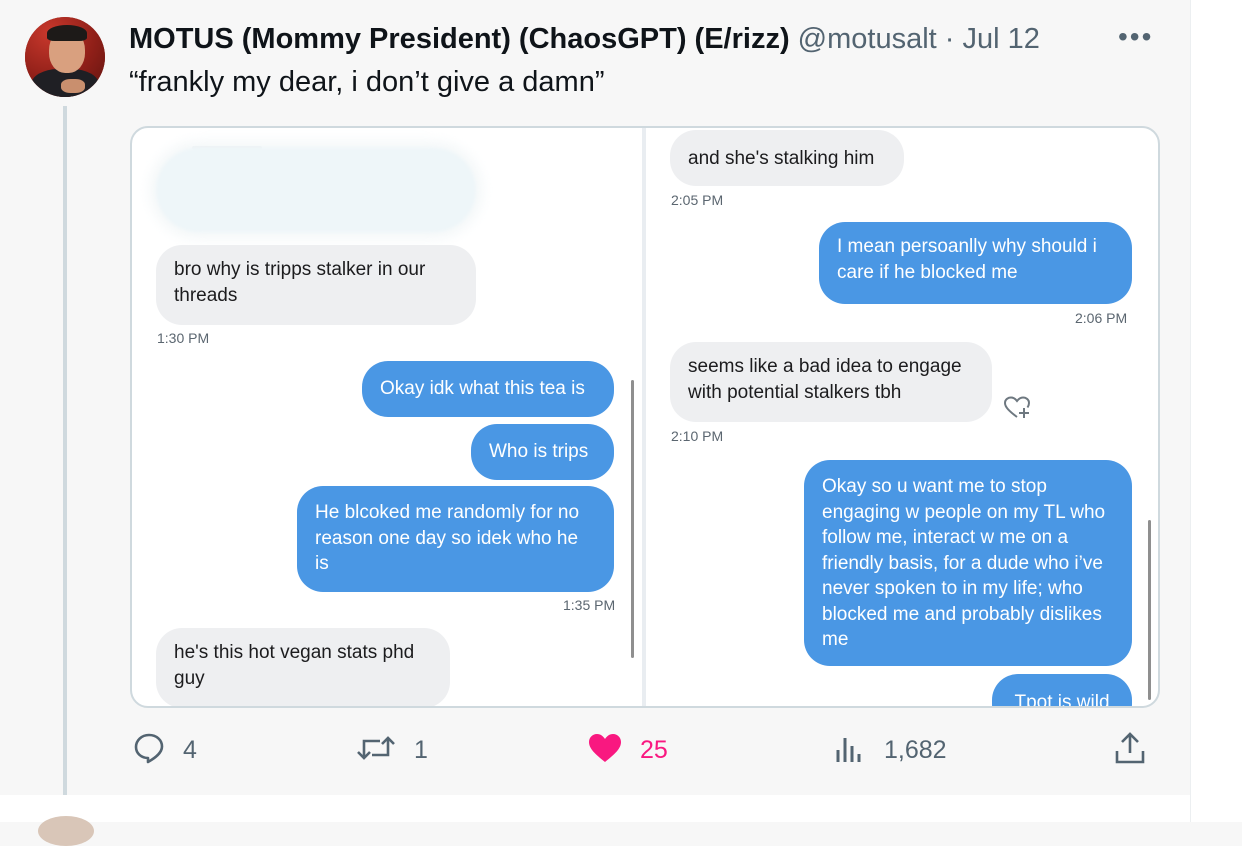 The height and width of the screenshot is (846, 1242). Describe the element at coordinates (1216, 411) in the screenshot. I see `right-column` at that location.